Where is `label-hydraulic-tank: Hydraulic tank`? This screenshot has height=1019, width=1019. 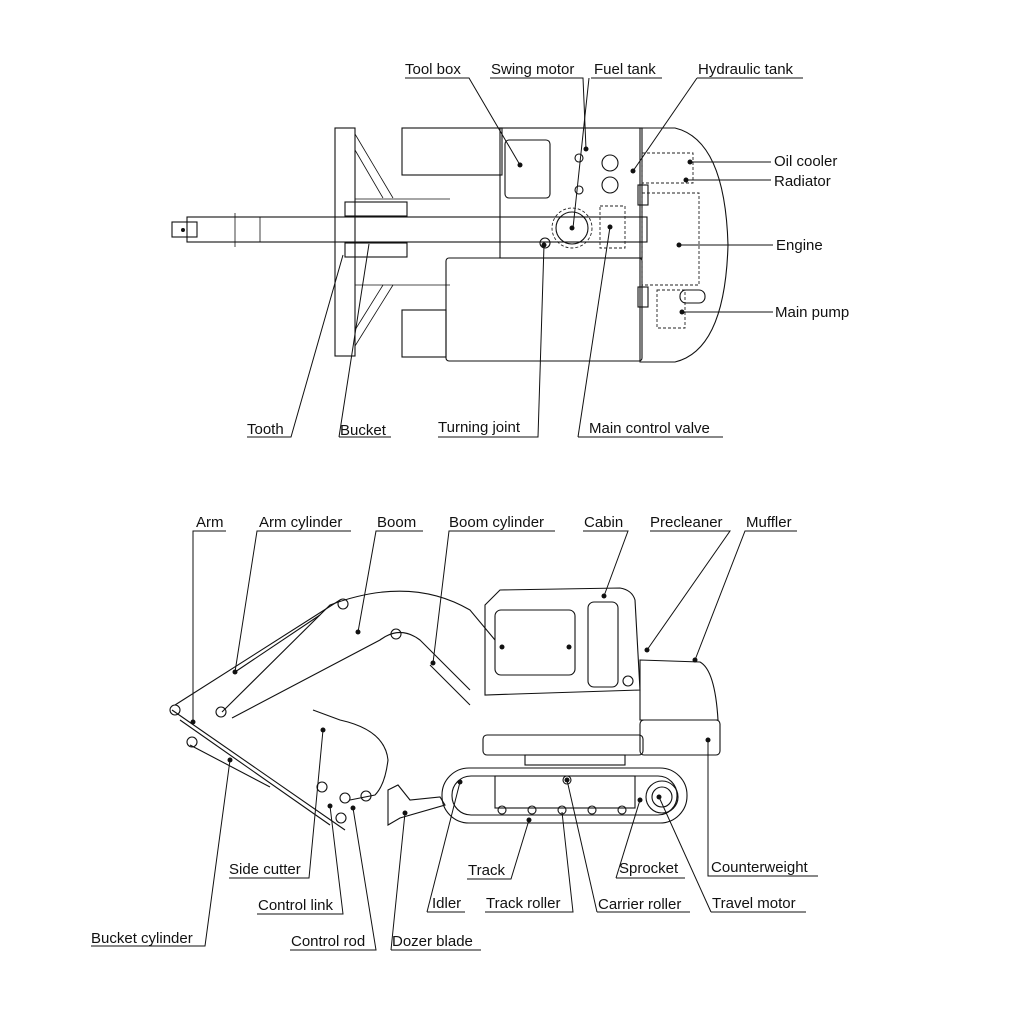
label-hydraulic-tank: Hydraulic tank is located at coordinates (746, 69).